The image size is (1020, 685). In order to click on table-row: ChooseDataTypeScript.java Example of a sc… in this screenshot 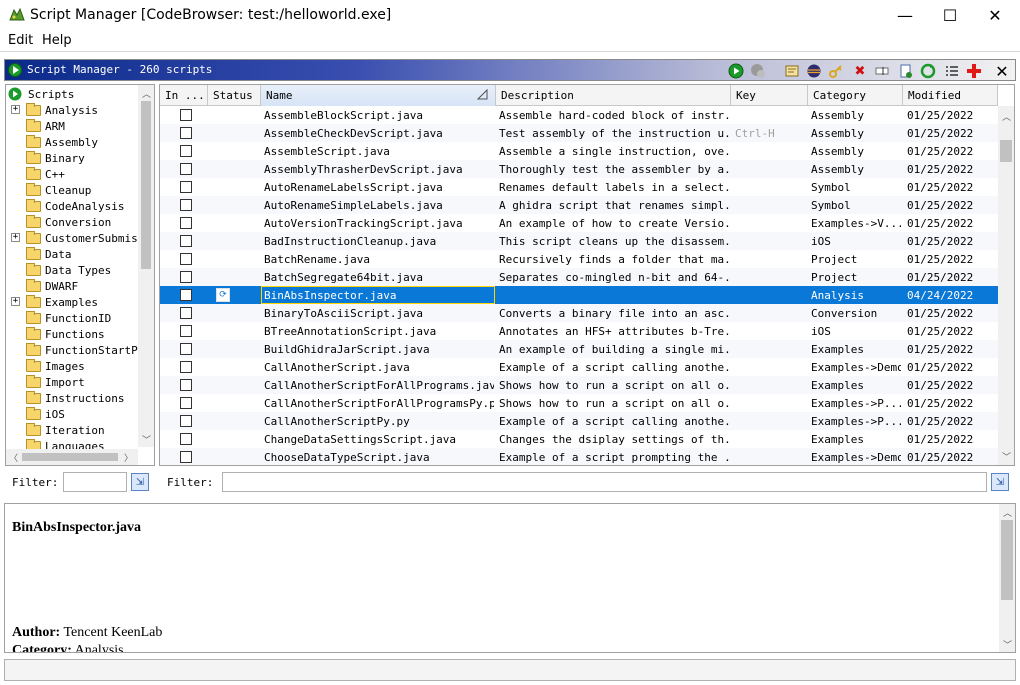, I will do `click(579, 456)`.